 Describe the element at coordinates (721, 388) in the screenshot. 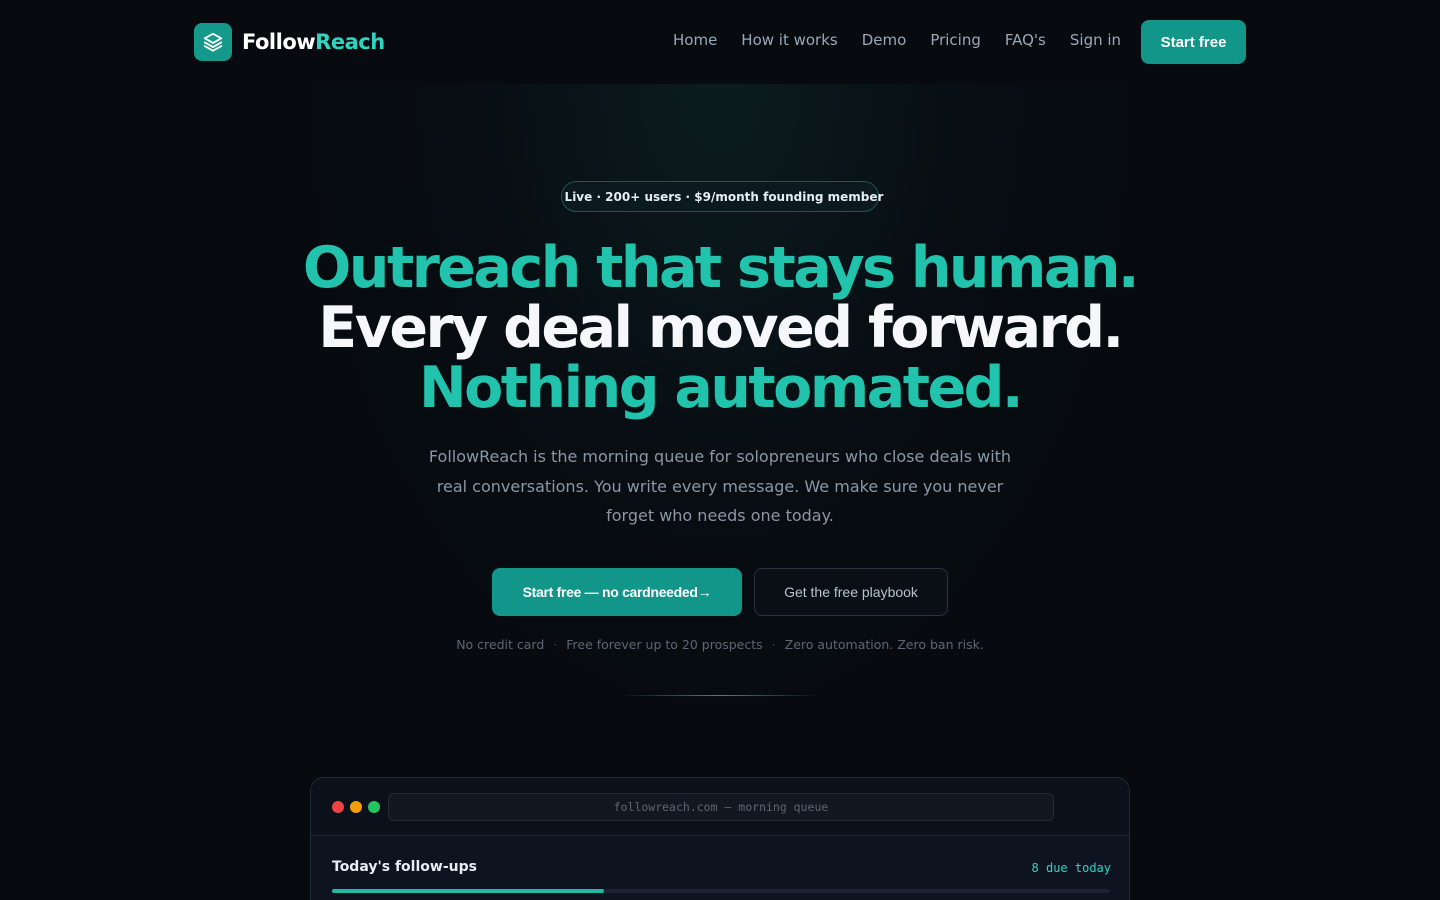

I see `headline-line-3: Nothing automated.` at that location.